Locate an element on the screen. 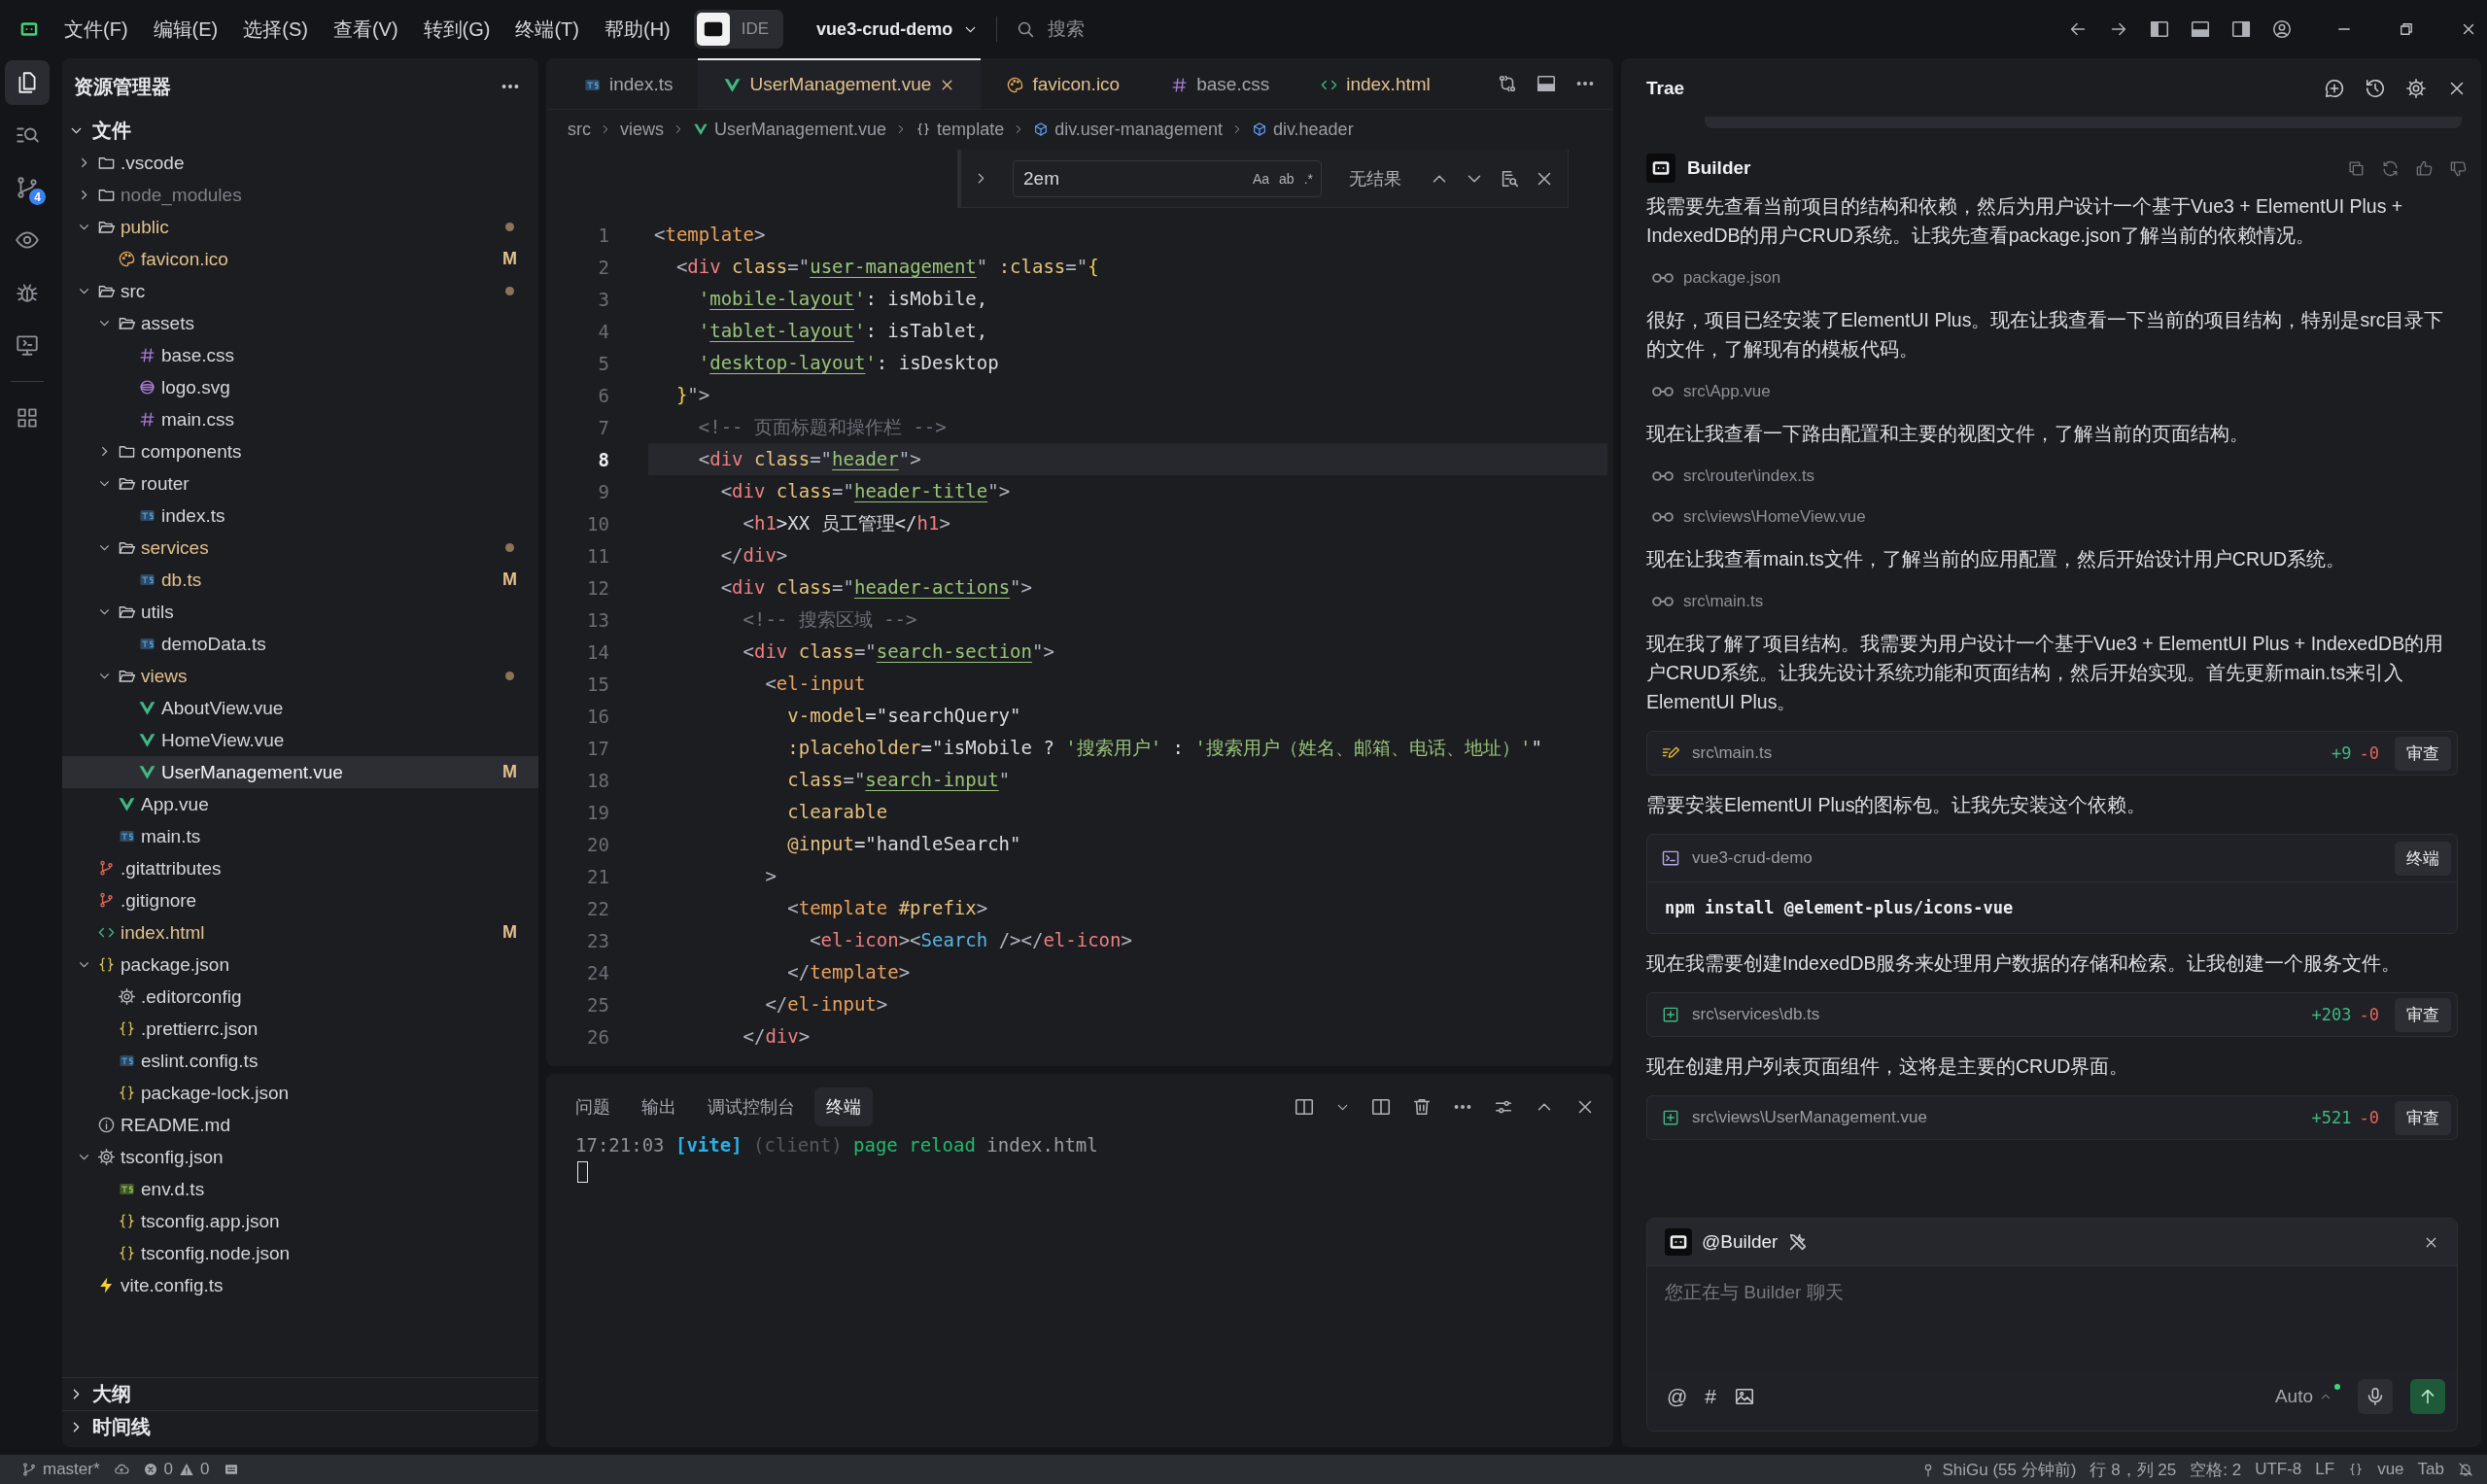 The width and height of the screenshot is (2487, 1484). tree-item: tsconfig.json is located at coordinates (300, 1157).